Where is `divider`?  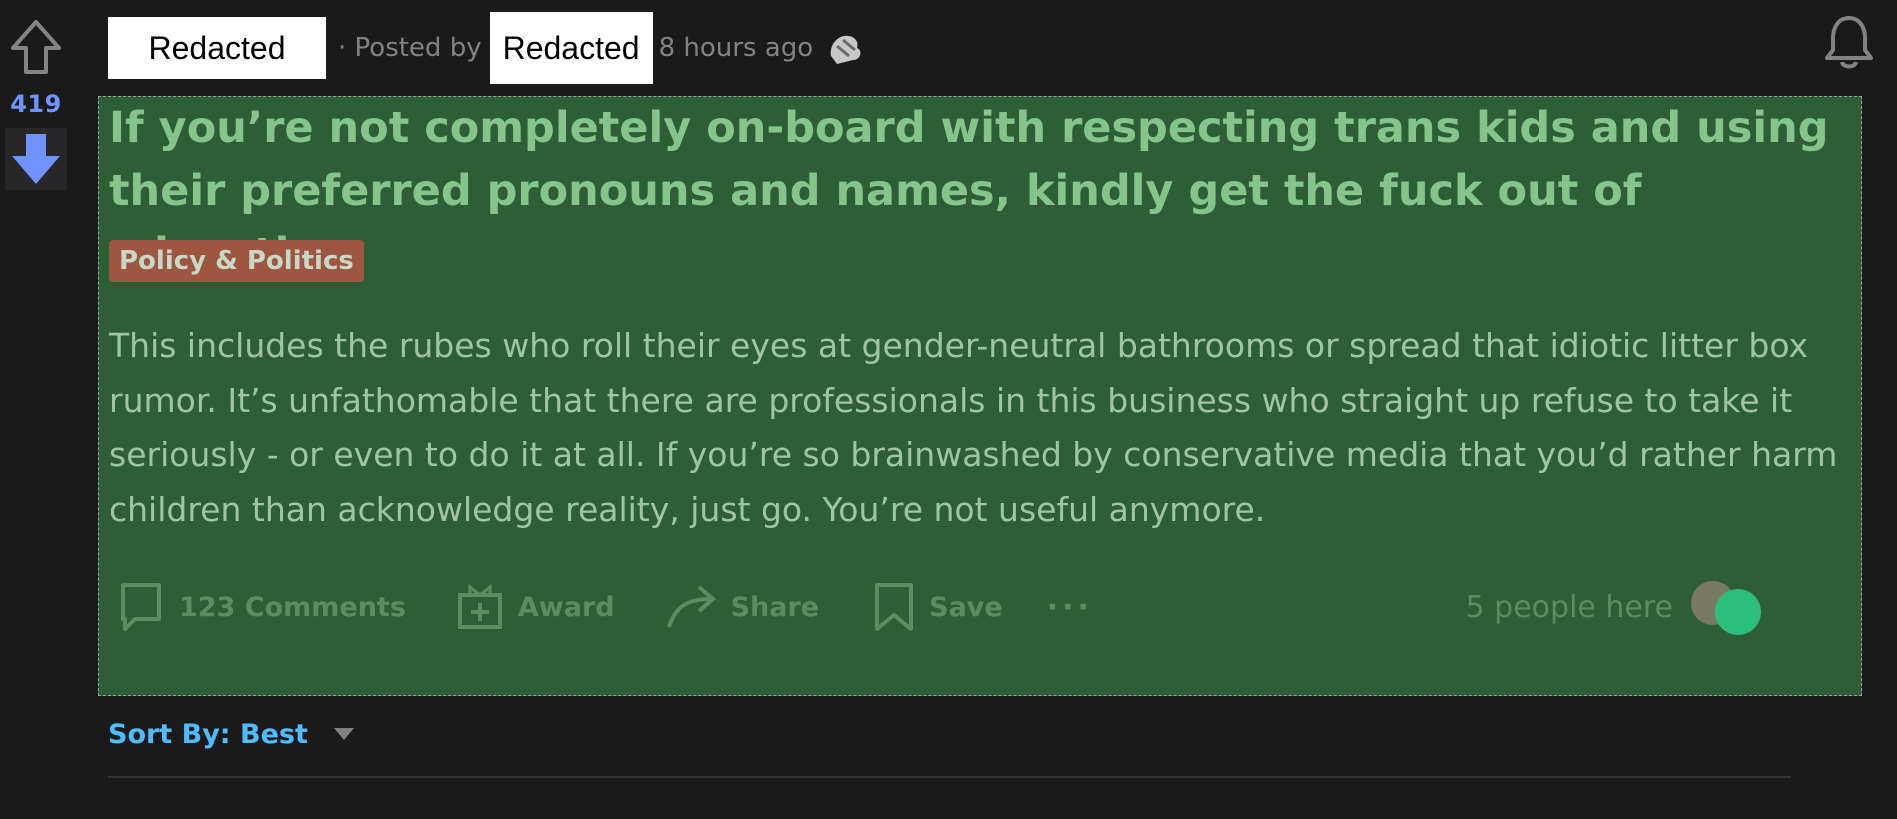
divider is located at coordinates (949, 777).